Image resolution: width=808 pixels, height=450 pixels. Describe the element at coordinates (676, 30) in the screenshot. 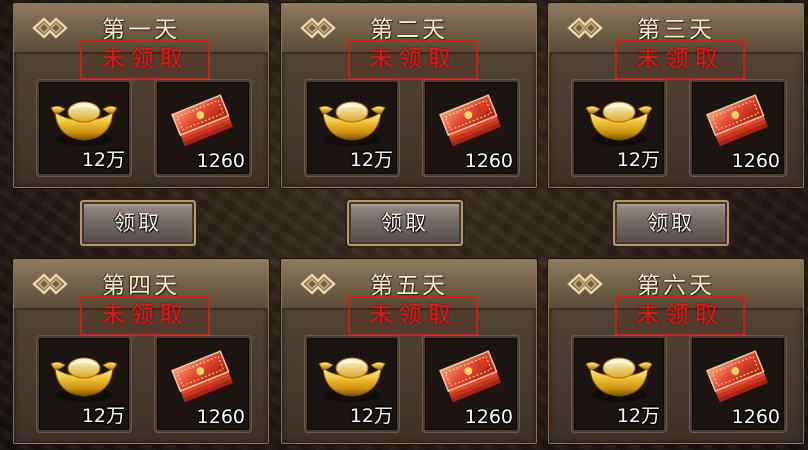

I see `day-title: 第三天` at that location.